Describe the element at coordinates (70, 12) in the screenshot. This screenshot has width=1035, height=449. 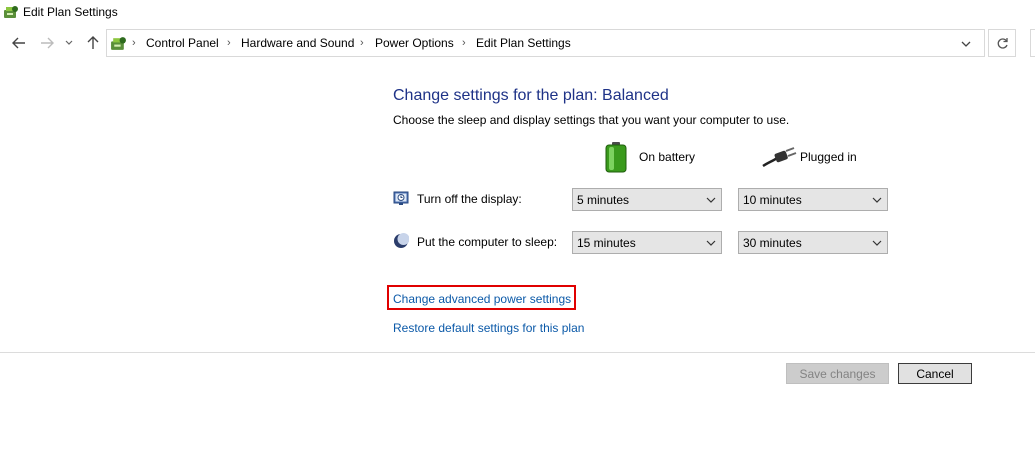
I see `window-title: Edit Plan Settings` at that location.